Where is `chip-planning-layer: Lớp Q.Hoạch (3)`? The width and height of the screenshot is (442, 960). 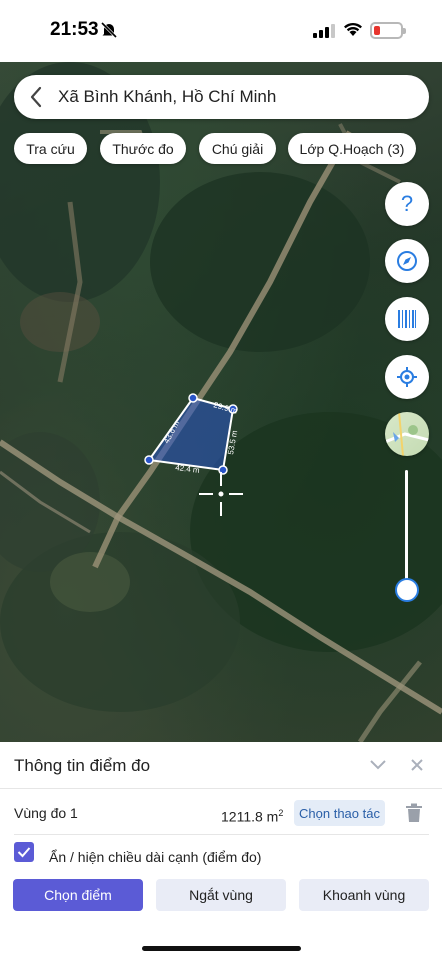
chip-planning-layer: Lớp Q.Hoạch (3) is located at coordinates (352, 148).